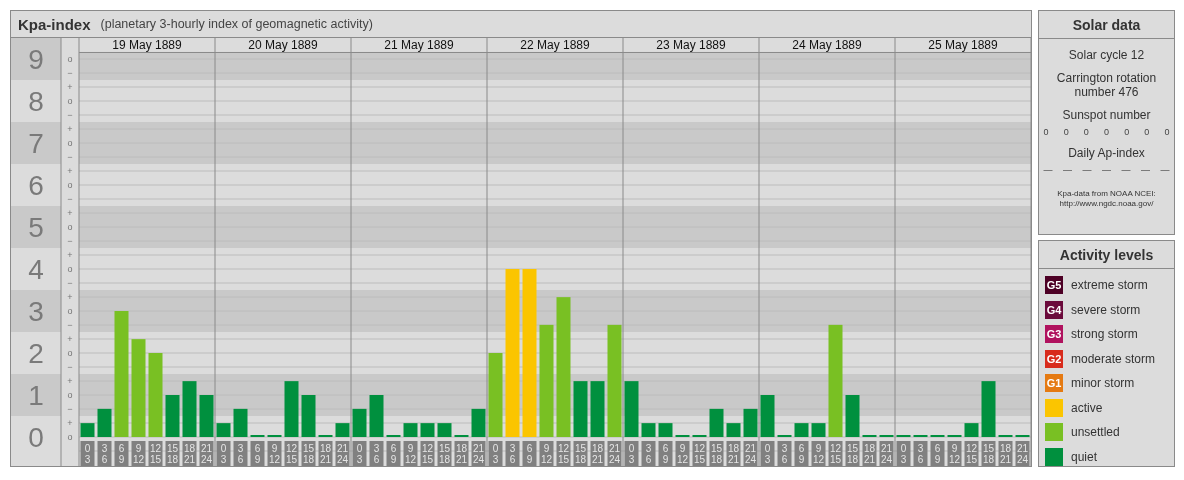 This screenshot has width=1184, height=480. Describe the element at coordinates (1106, 115) in the screenshot. I see `sunspot-label: Sunspot number` at that location.